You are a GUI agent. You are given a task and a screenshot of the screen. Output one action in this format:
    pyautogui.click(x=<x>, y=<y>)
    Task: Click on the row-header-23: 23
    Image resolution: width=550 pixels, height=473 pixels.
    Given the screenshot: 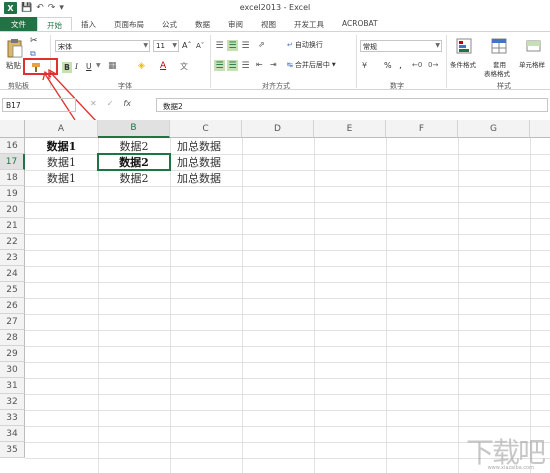 What is the action you would take?
    pyautogui.click(x=12, y=258)
    